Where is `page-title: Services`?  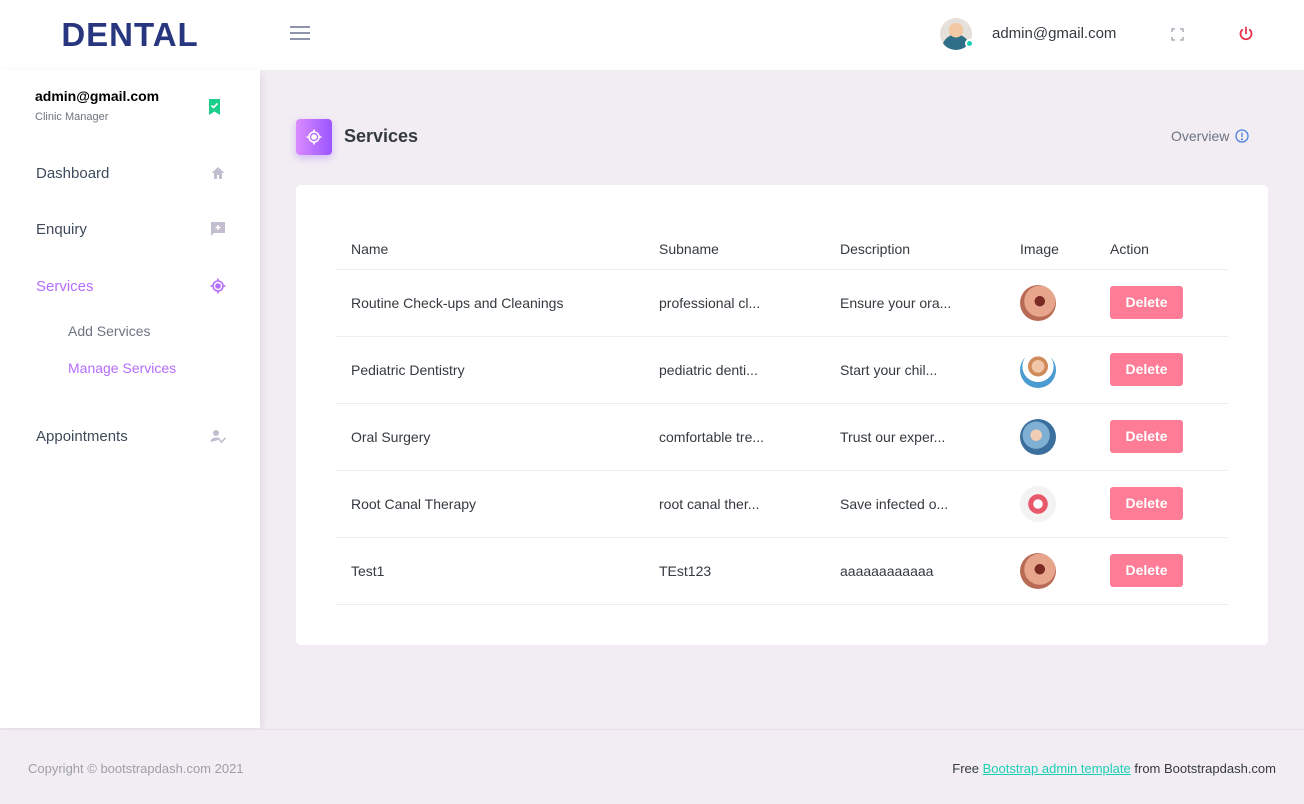
page-title: Services is located at coordinates (381, 136).